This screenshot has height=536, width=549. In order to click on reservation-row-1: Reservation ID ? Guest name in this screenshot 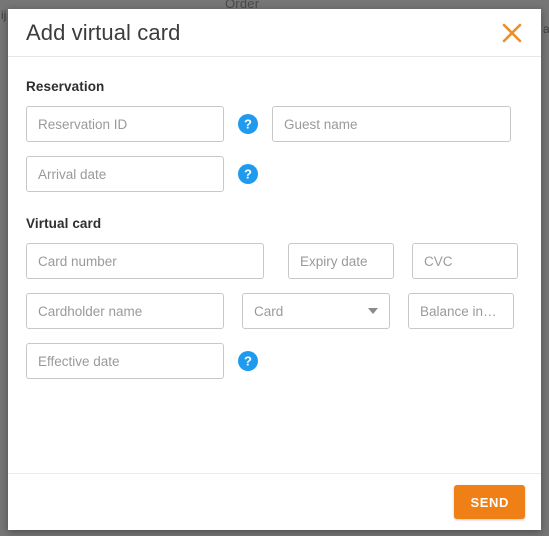, I will do `click(274, 124)`.